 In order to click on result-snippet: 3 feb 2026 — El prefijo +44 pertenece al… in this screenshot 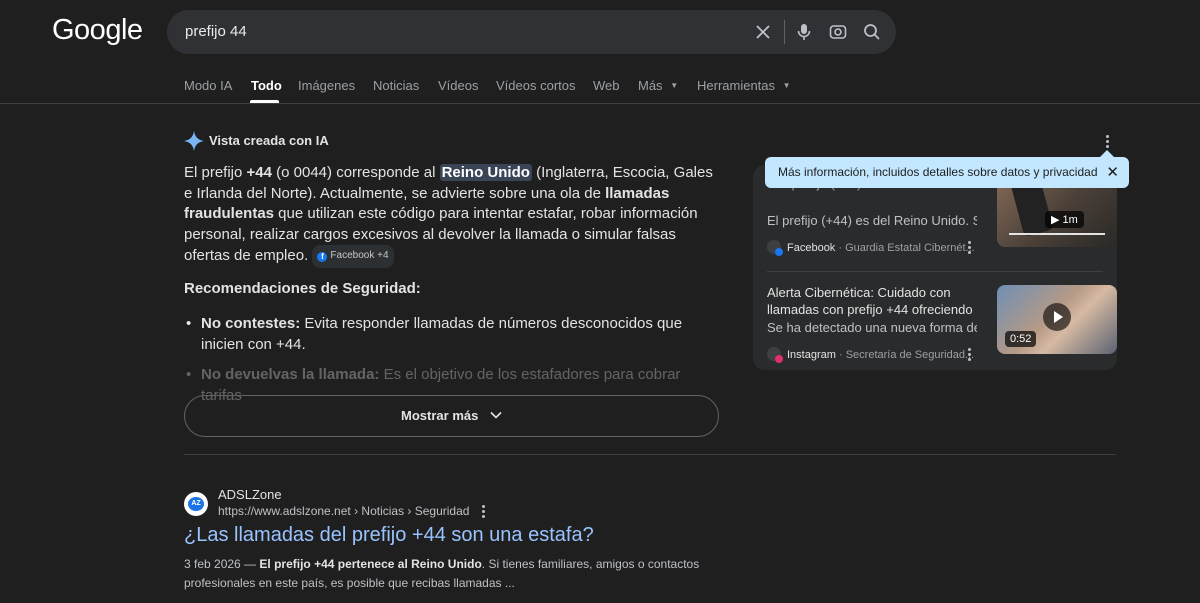, I will do `click(454, 574)`.